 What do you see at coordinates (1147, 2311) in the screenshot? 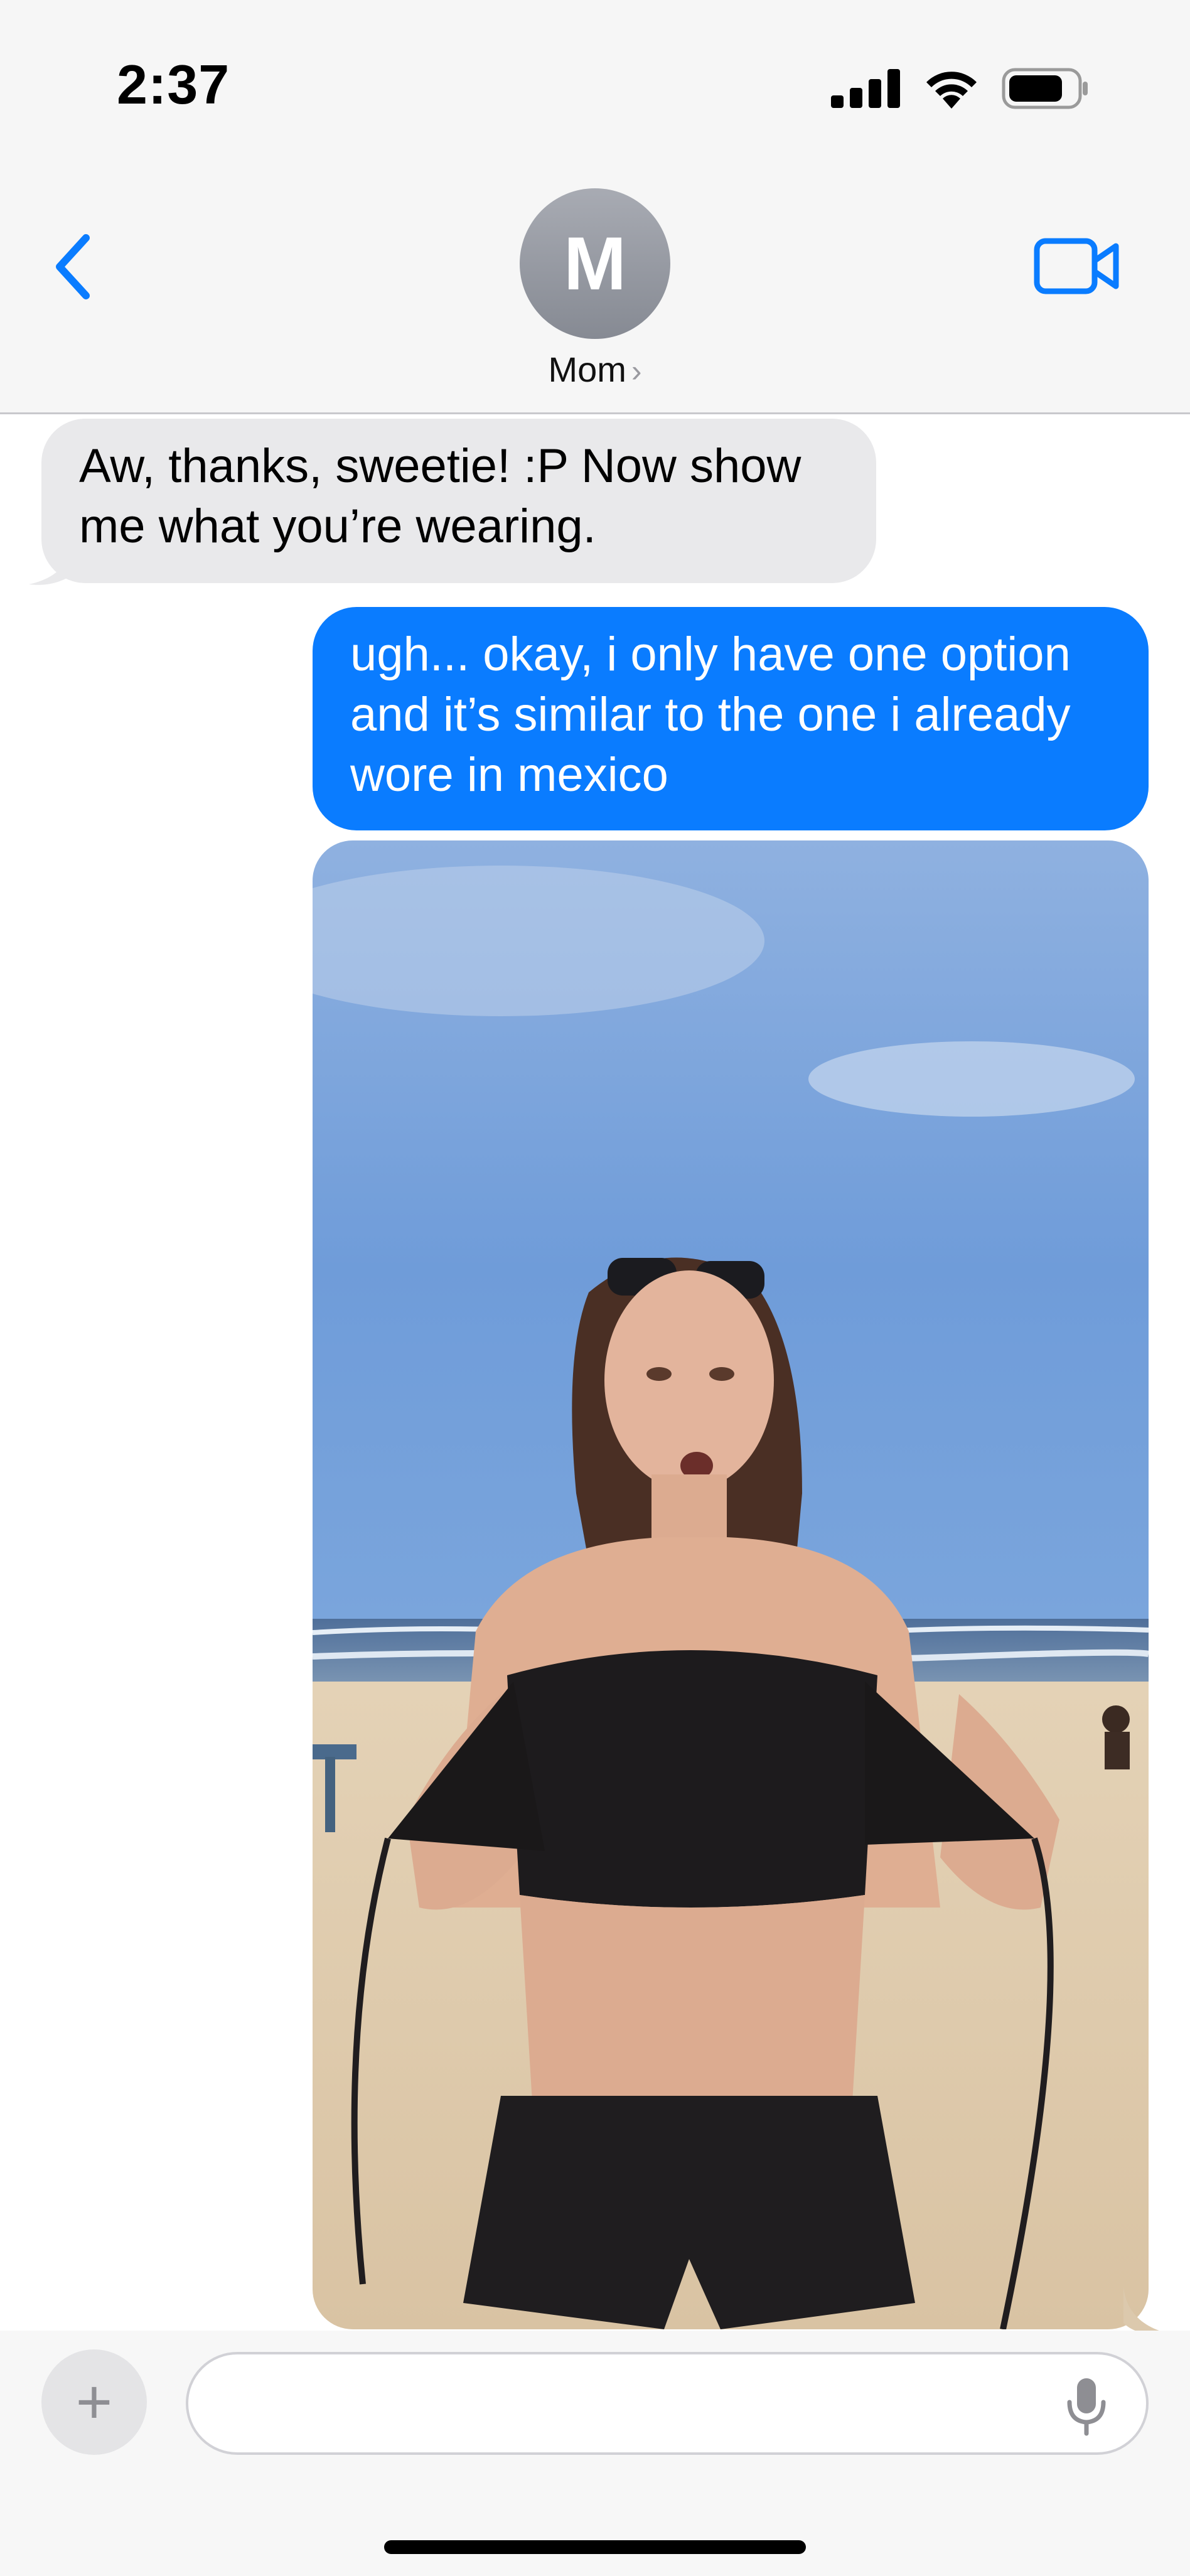
I see `outgoing-bubble-tail` at bounding box center [1147, 2311].